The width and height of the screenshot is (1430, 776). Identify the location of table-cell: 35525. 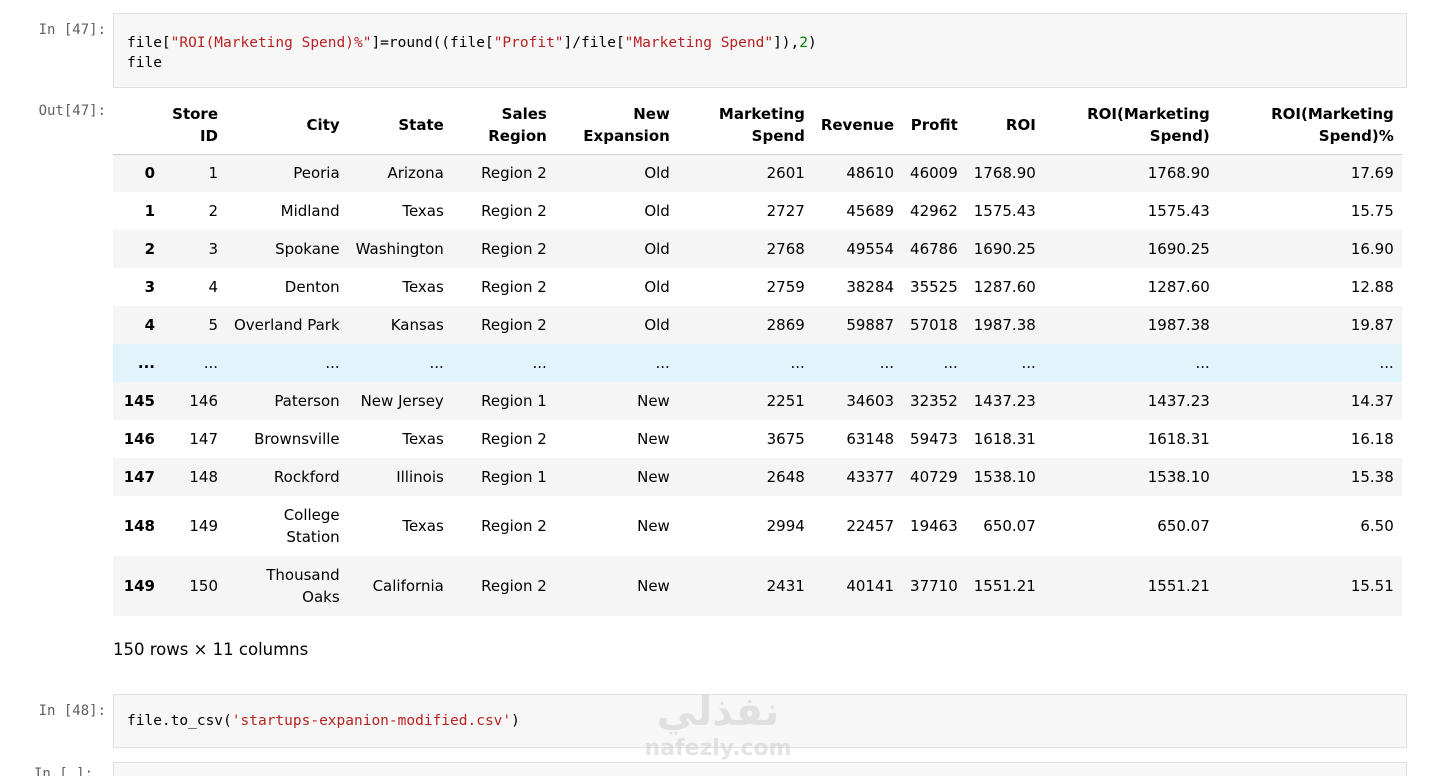
(934, 287).